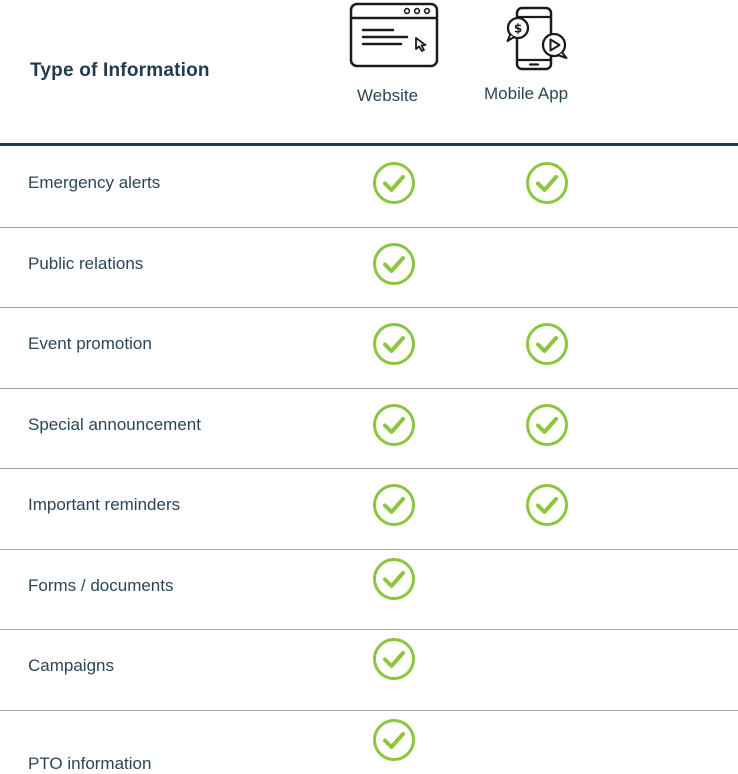 This screenshot has height=774, width=738. What do you see at coordinates (86, 263) in the screenshot?
I see `row-label: Public relations` at bounding box center [86, 263].